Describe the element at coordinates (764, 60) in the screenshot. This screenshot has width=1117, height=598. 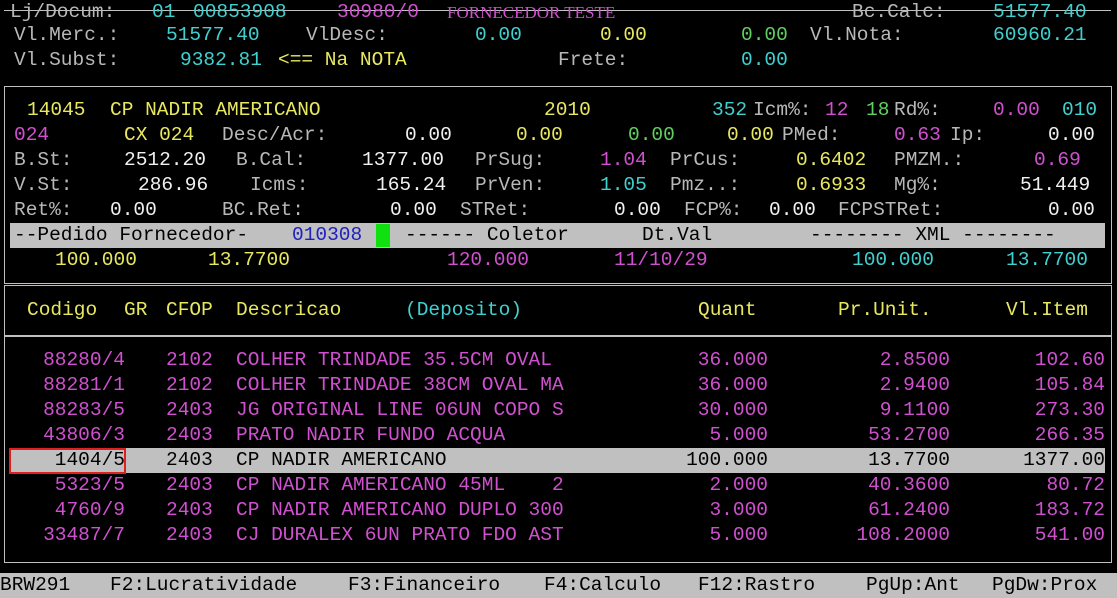
I see `frete-value: 0.00` at that location.